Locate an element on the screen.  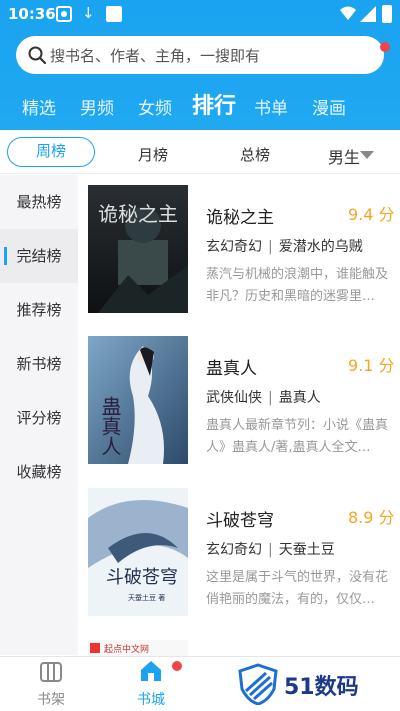
watermark: 51数码 is located at coordinates (300, 684).